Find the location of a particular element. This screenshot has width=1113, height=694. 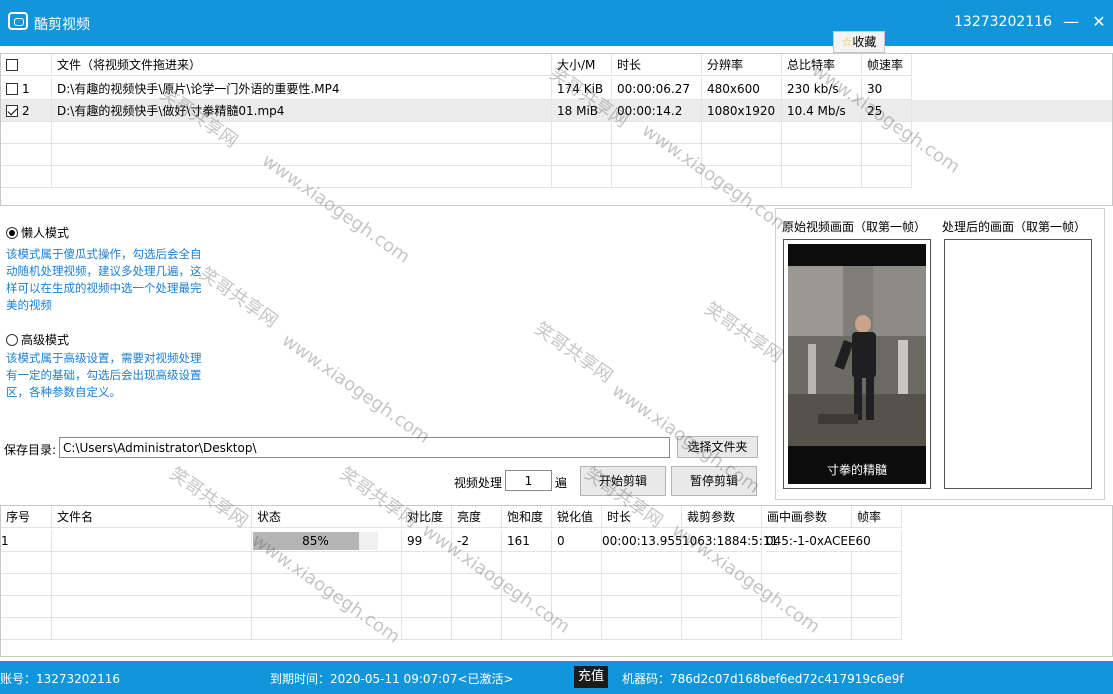

file-resolution: 1080x1920 is located at coordinates (742, 111).